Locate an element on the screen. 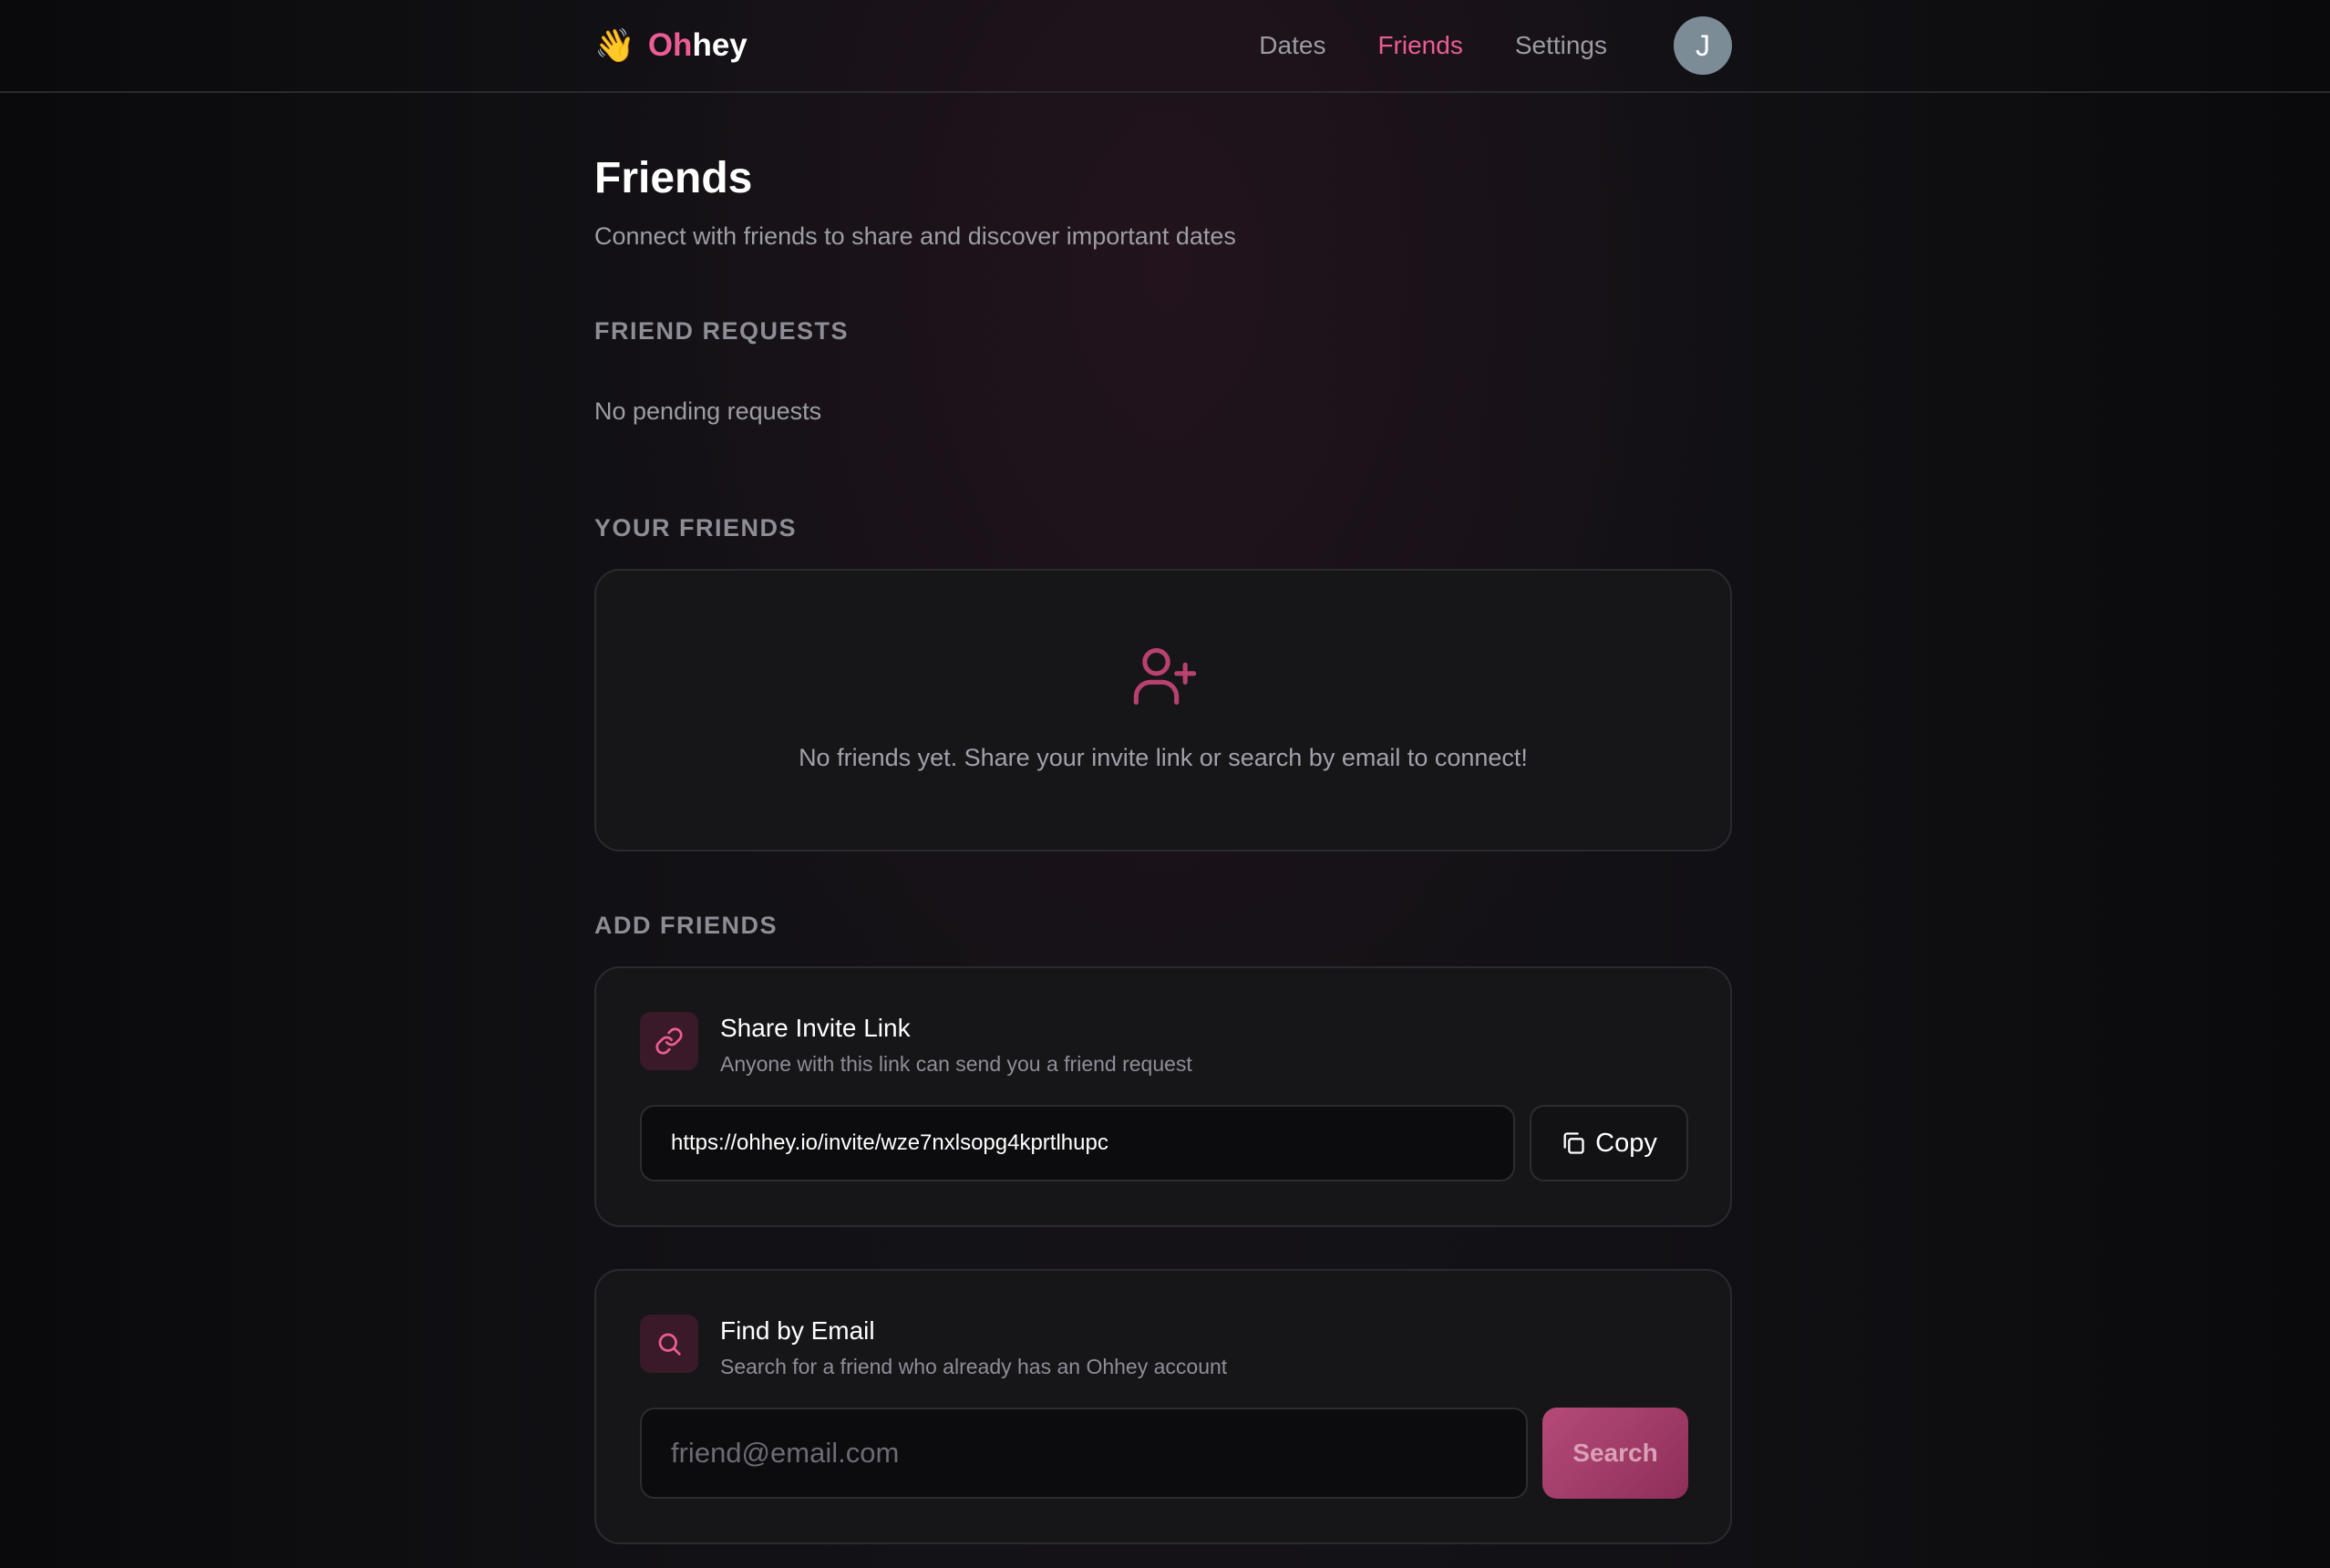  user-avatar: J is located at coordinates (1703, 45).